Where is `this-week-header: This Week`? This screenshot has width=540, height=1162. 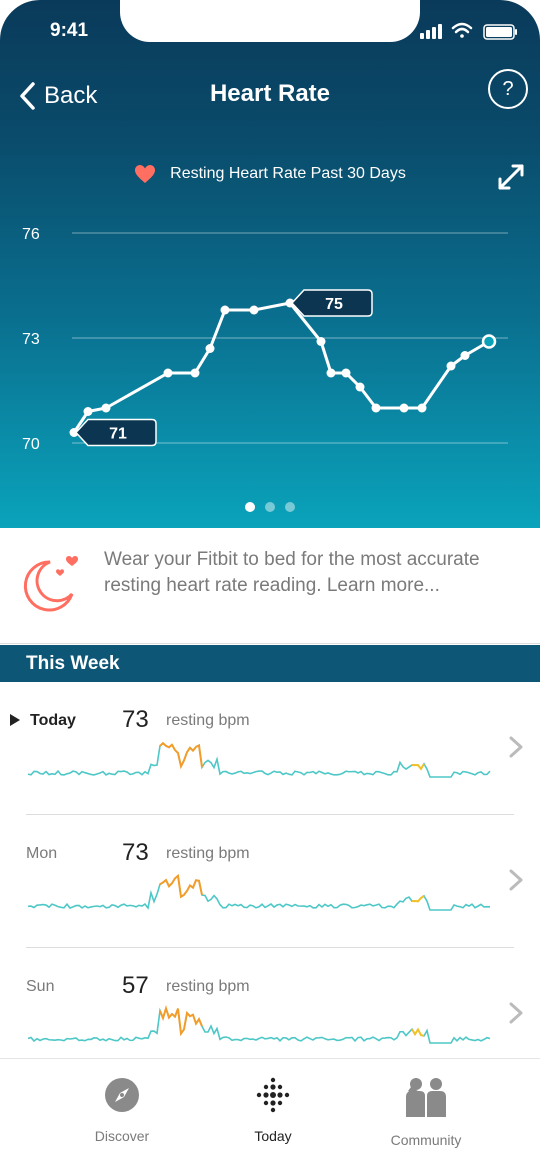 this-week-header: This Week is located at coordinates (270, 663).